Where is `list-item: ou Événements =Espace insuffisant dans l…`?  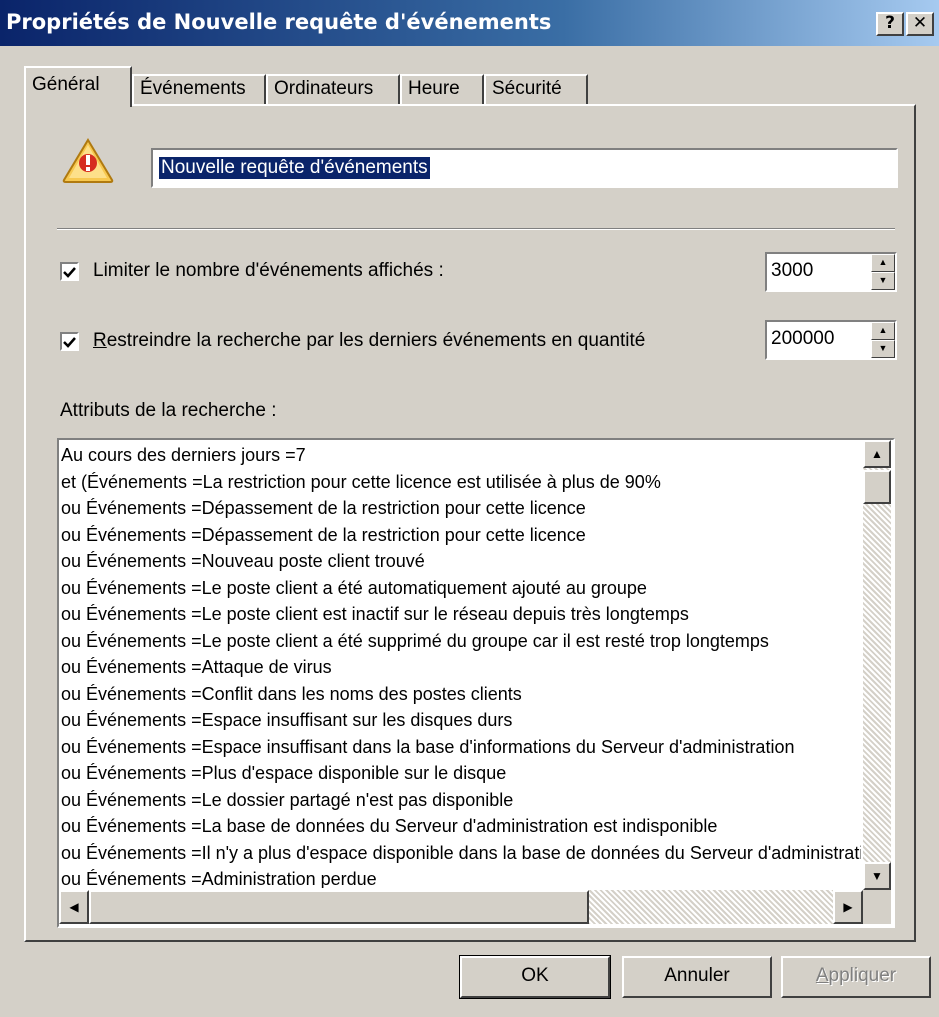
list-item: ou Événements =Espace insuffisant dans l… is located at coordinates (461, 747).